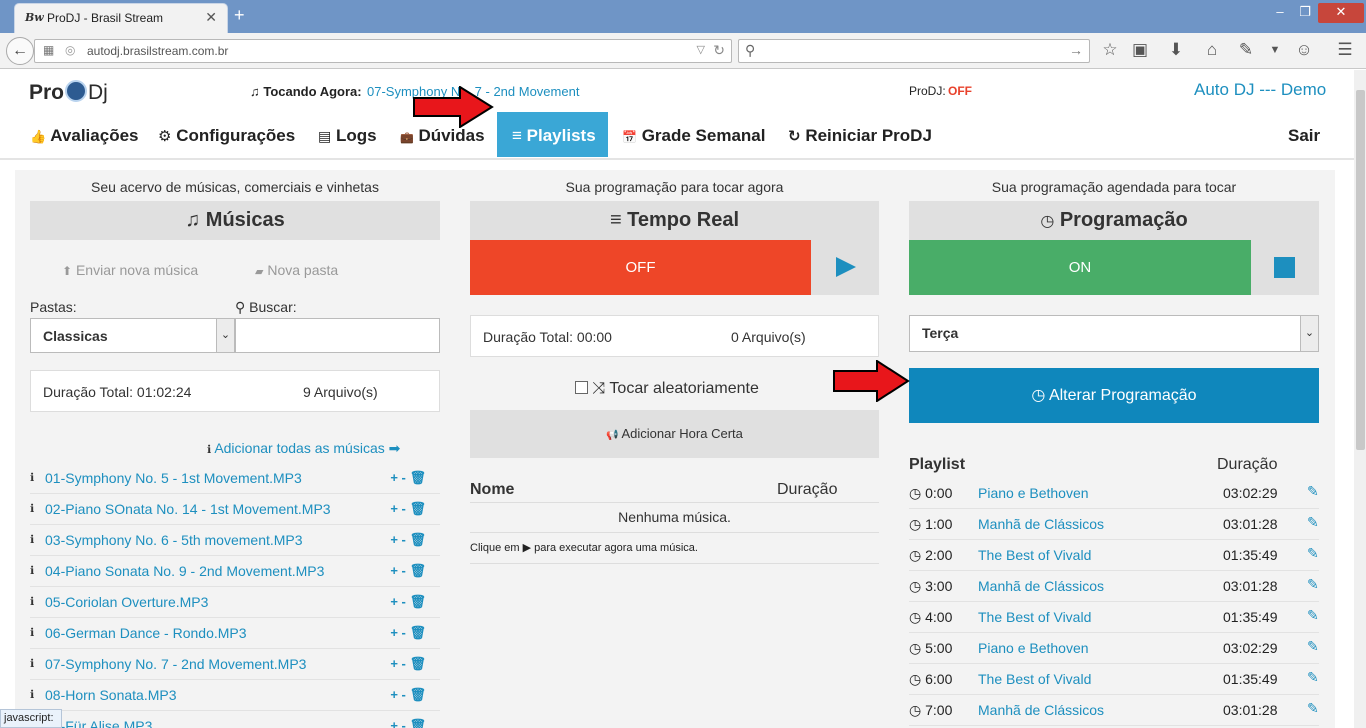  I want to click on prodj-logo: Pro Dj, so click(68, 92).